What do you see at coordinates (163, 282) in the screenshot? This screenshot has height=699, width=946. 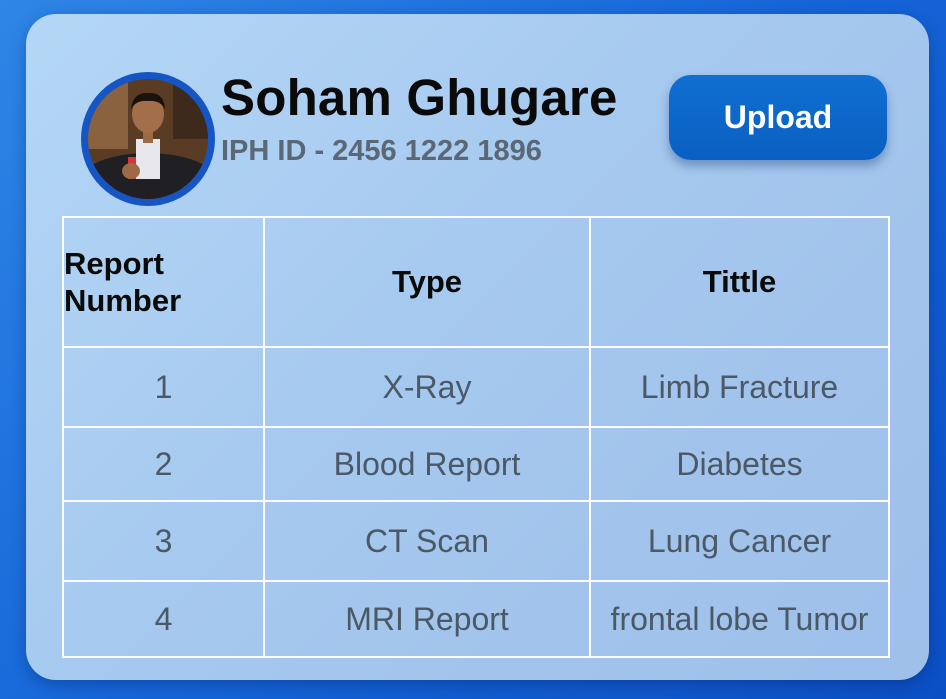 I see `column-header-report-number: Report Number` at bounding box center [163, 282].